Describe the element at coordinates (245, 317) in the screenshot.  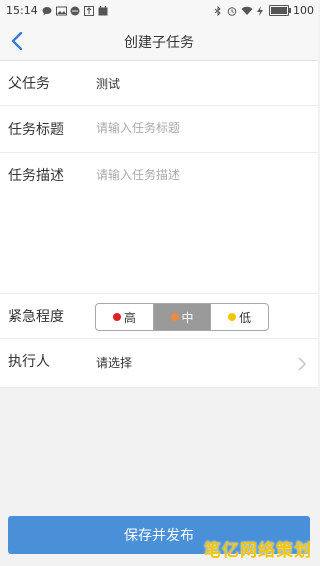
I see `urgency-option-label: 低` at that location.